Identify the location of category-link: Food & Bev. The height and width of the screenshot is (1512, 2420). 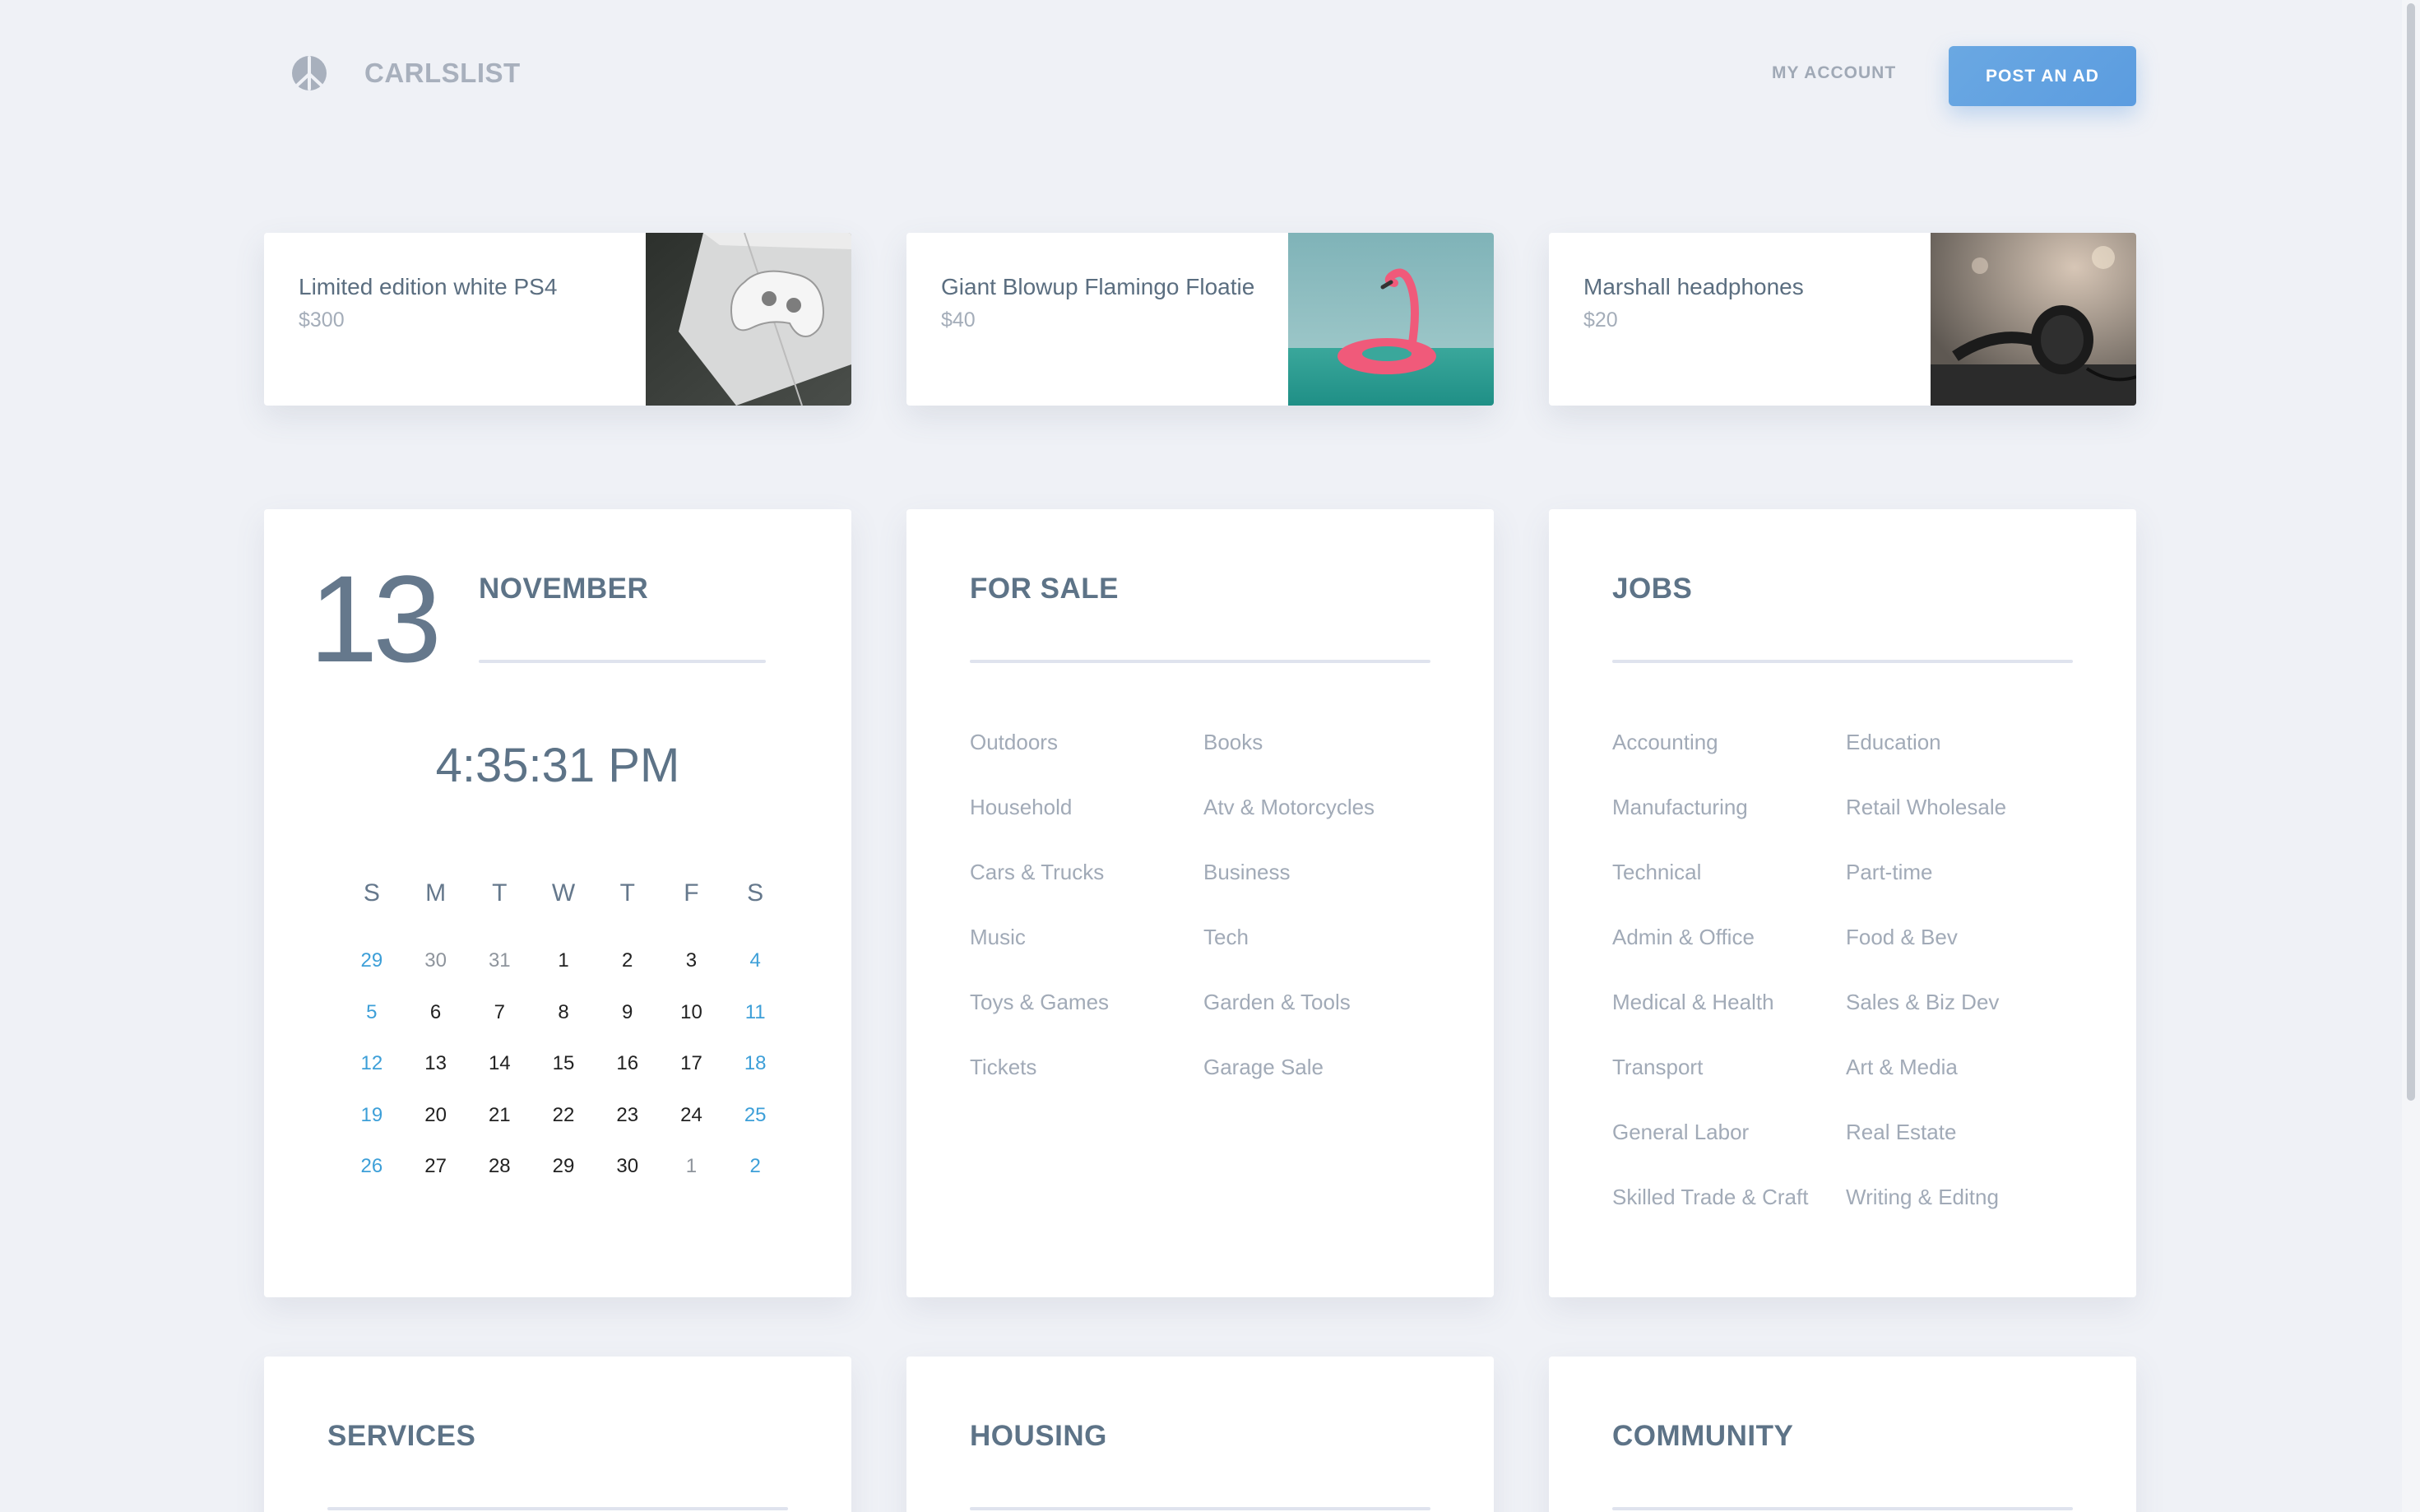
(1961, 955).